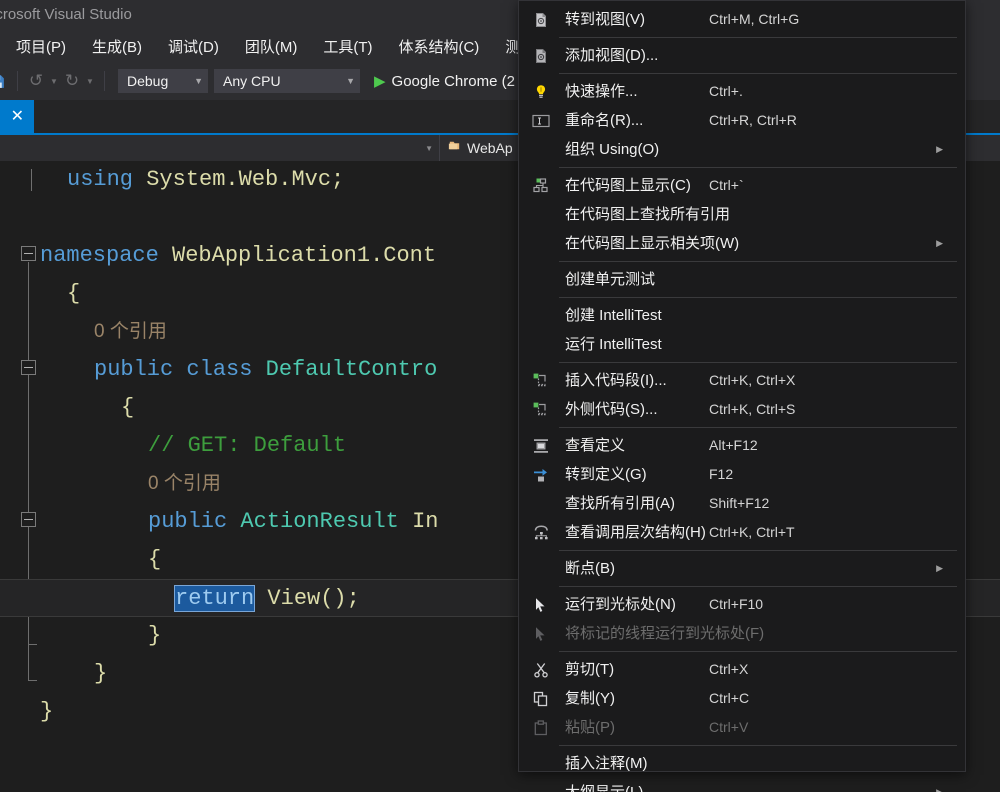  Describe the element at coordinates (590, 568) in the screenshot. I see `context-menu-item-label: 断点(B)` at that location.